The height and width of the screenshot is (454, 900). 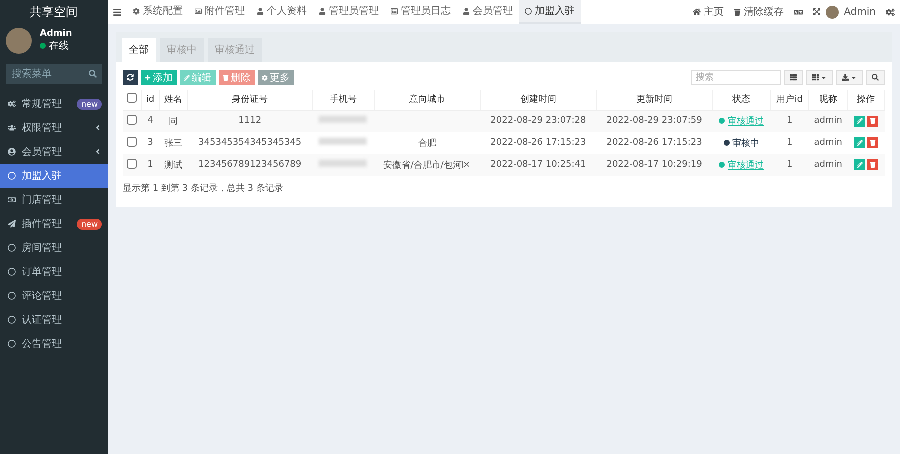 What do you see at coordinates (54, 272) in the screenshot?
I see `sidebar-item: 订单管理` at bounding box center [54, 272].